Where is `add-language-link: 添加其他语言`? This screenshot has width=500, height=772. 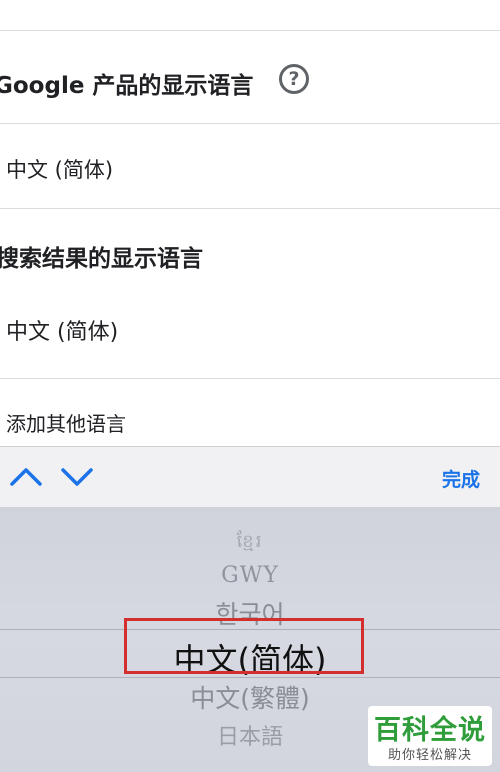 add-language-link: 添加其他语言 is located at coordinates (66, 422).